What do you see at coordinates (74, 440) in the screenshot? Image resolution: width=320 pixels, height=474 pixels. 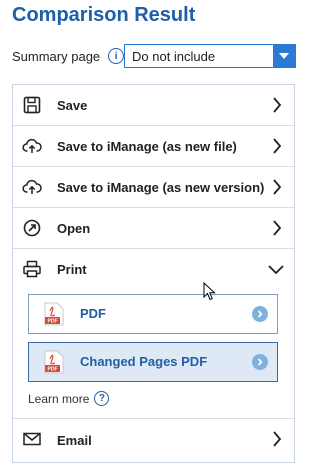 I see `email-label: Email` at bounding box center [74, 440].